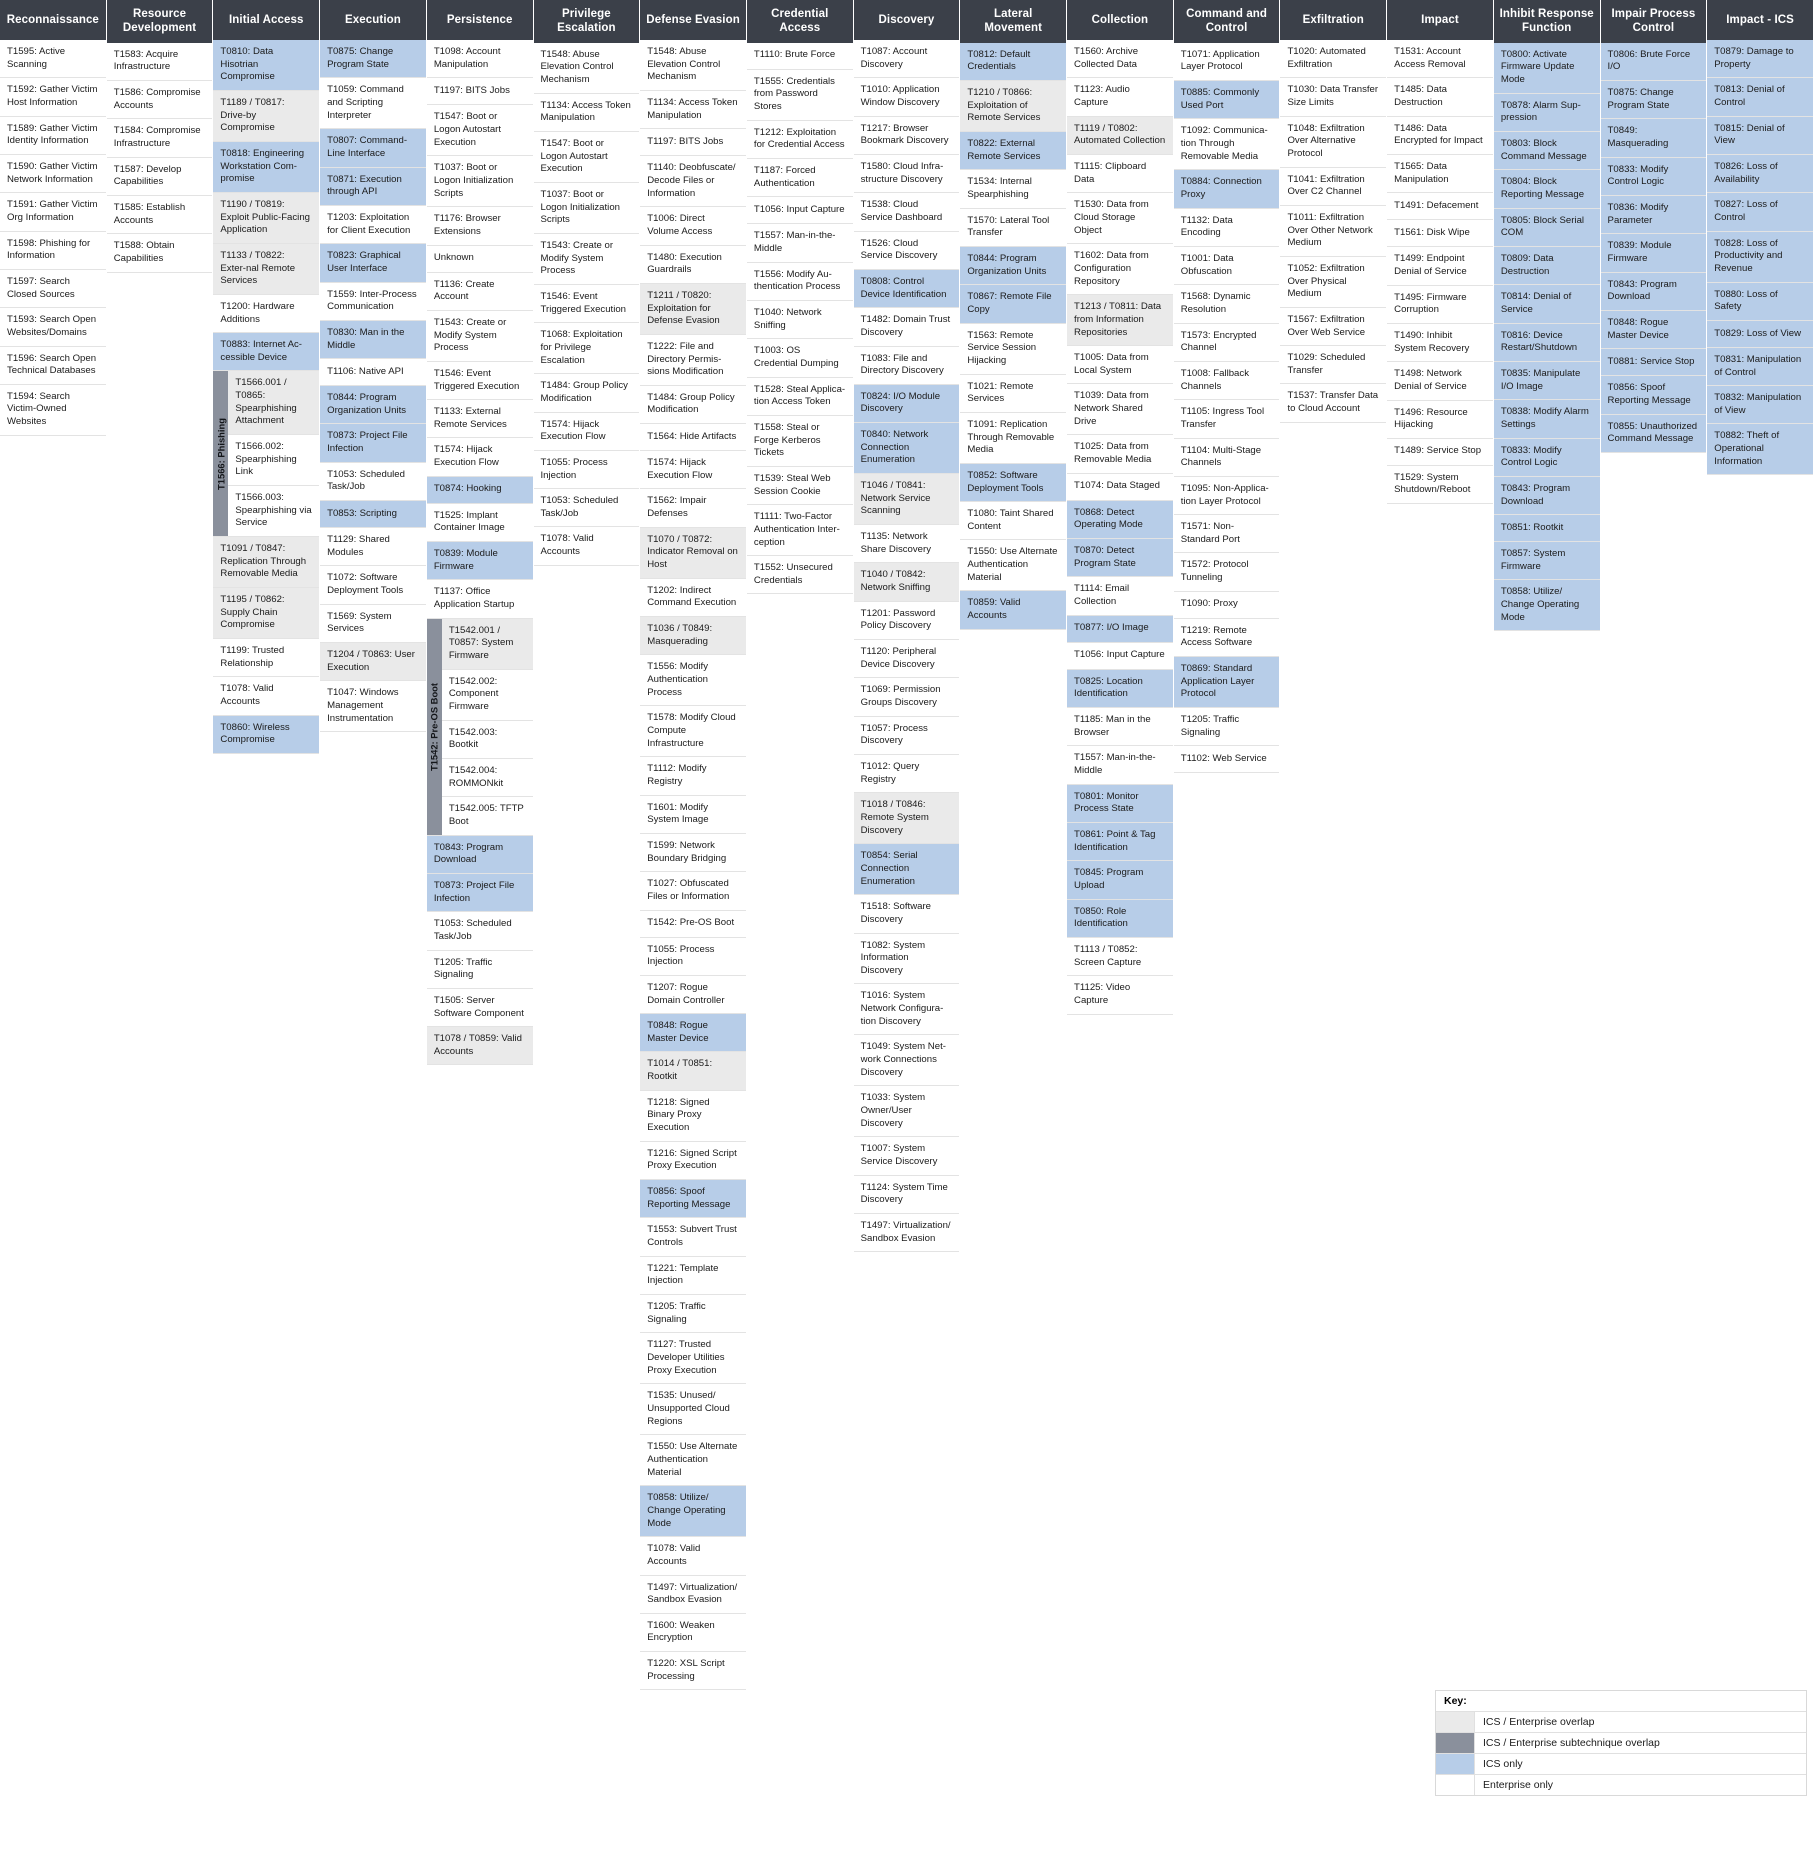  What do you see at coordinates (53, 410) in the screenshot?
I see `technique-cell: T1594: Search Victim-Owned Websites` at bounding box center [53, 410].